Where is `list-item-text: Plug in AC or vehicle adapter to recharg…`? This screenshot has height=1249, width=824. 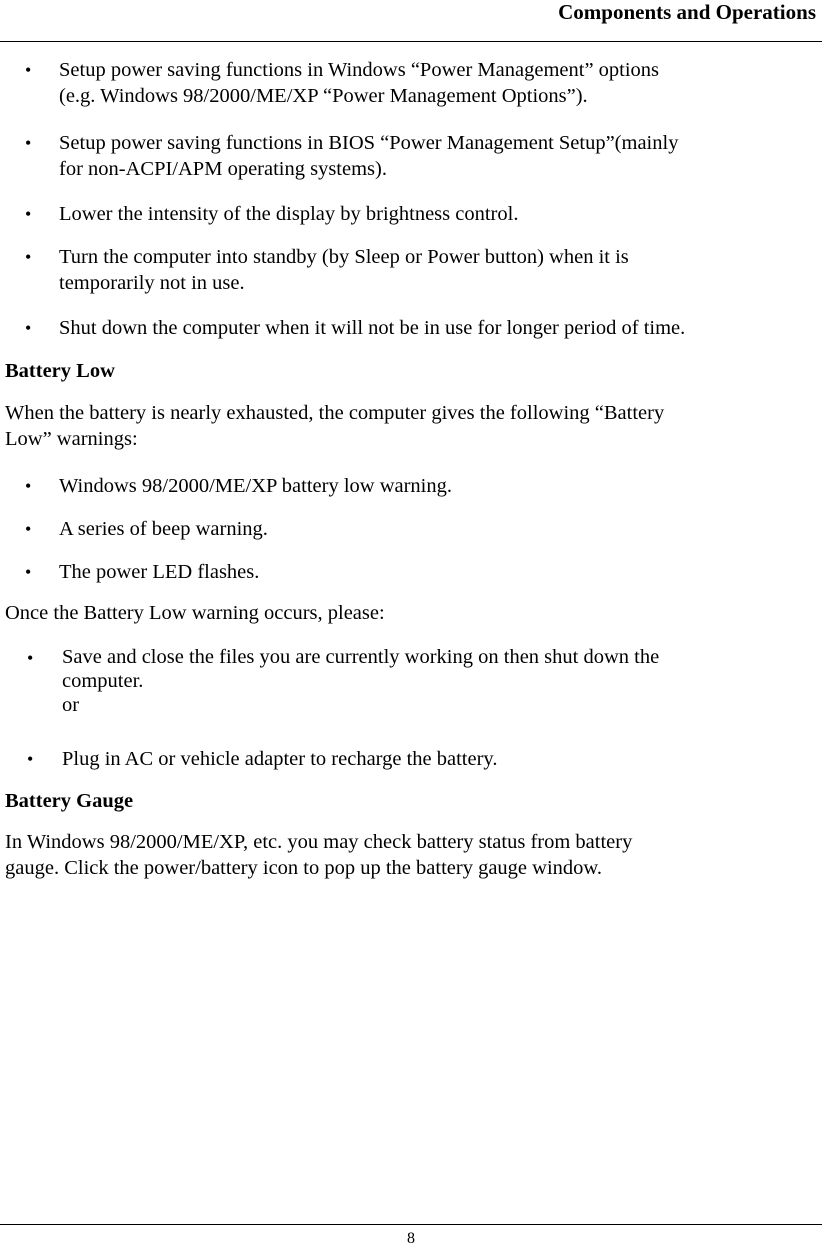
list-item-text: Plug in AC or vehicle adapter to recharg… is located at coordinates (280, 759).